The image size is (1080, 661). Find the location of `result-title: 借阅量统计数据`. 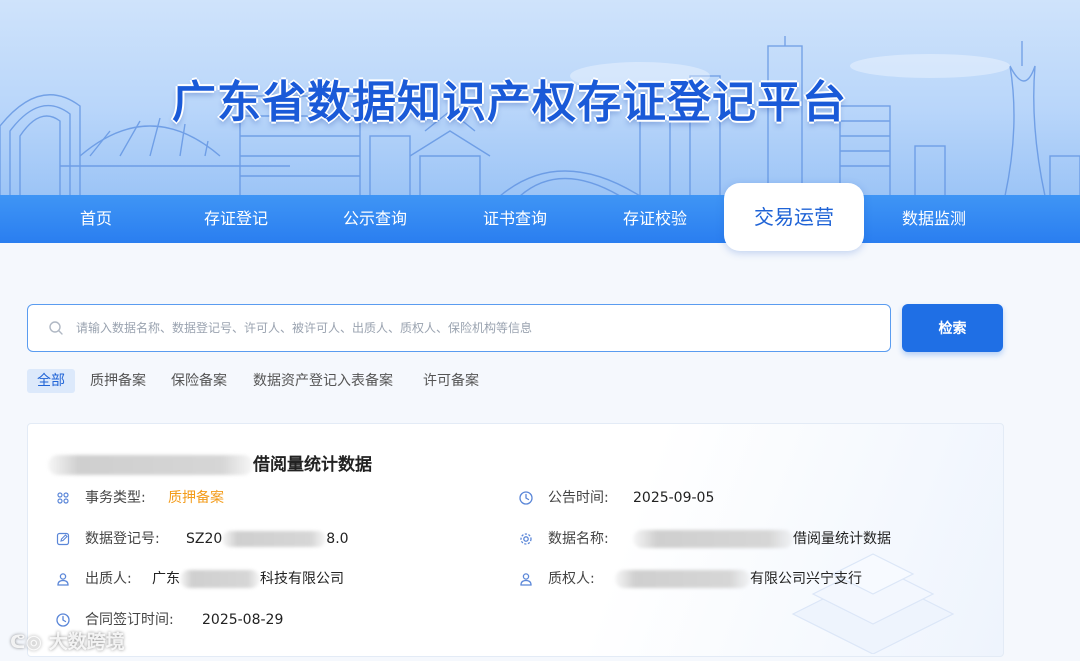

result-title: 借阅量统计数据 is located at coordinates (210, 462).